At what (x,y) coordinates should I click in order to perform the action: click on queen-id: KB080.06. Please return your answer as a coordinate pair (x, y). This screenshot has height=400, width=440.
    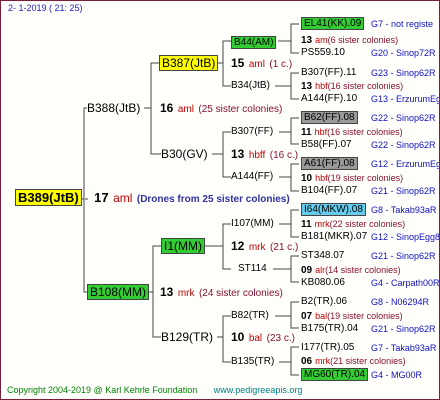
    Looking at the image, I should click on (323, 282).